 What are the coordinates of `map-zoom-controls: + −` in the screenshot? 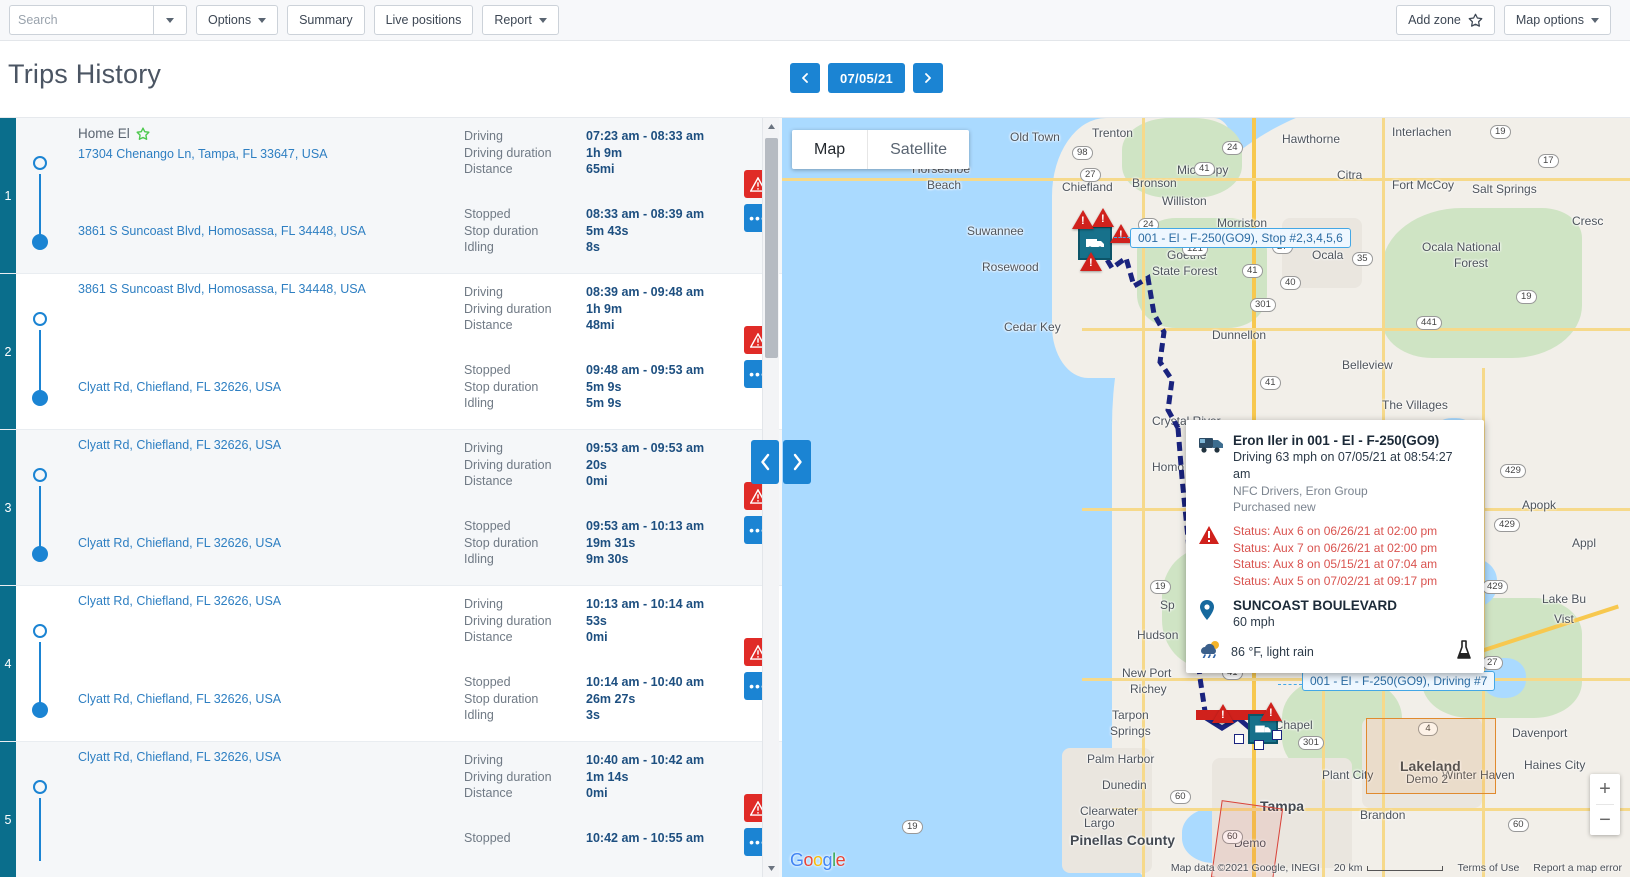 It's located at (1605, 804).